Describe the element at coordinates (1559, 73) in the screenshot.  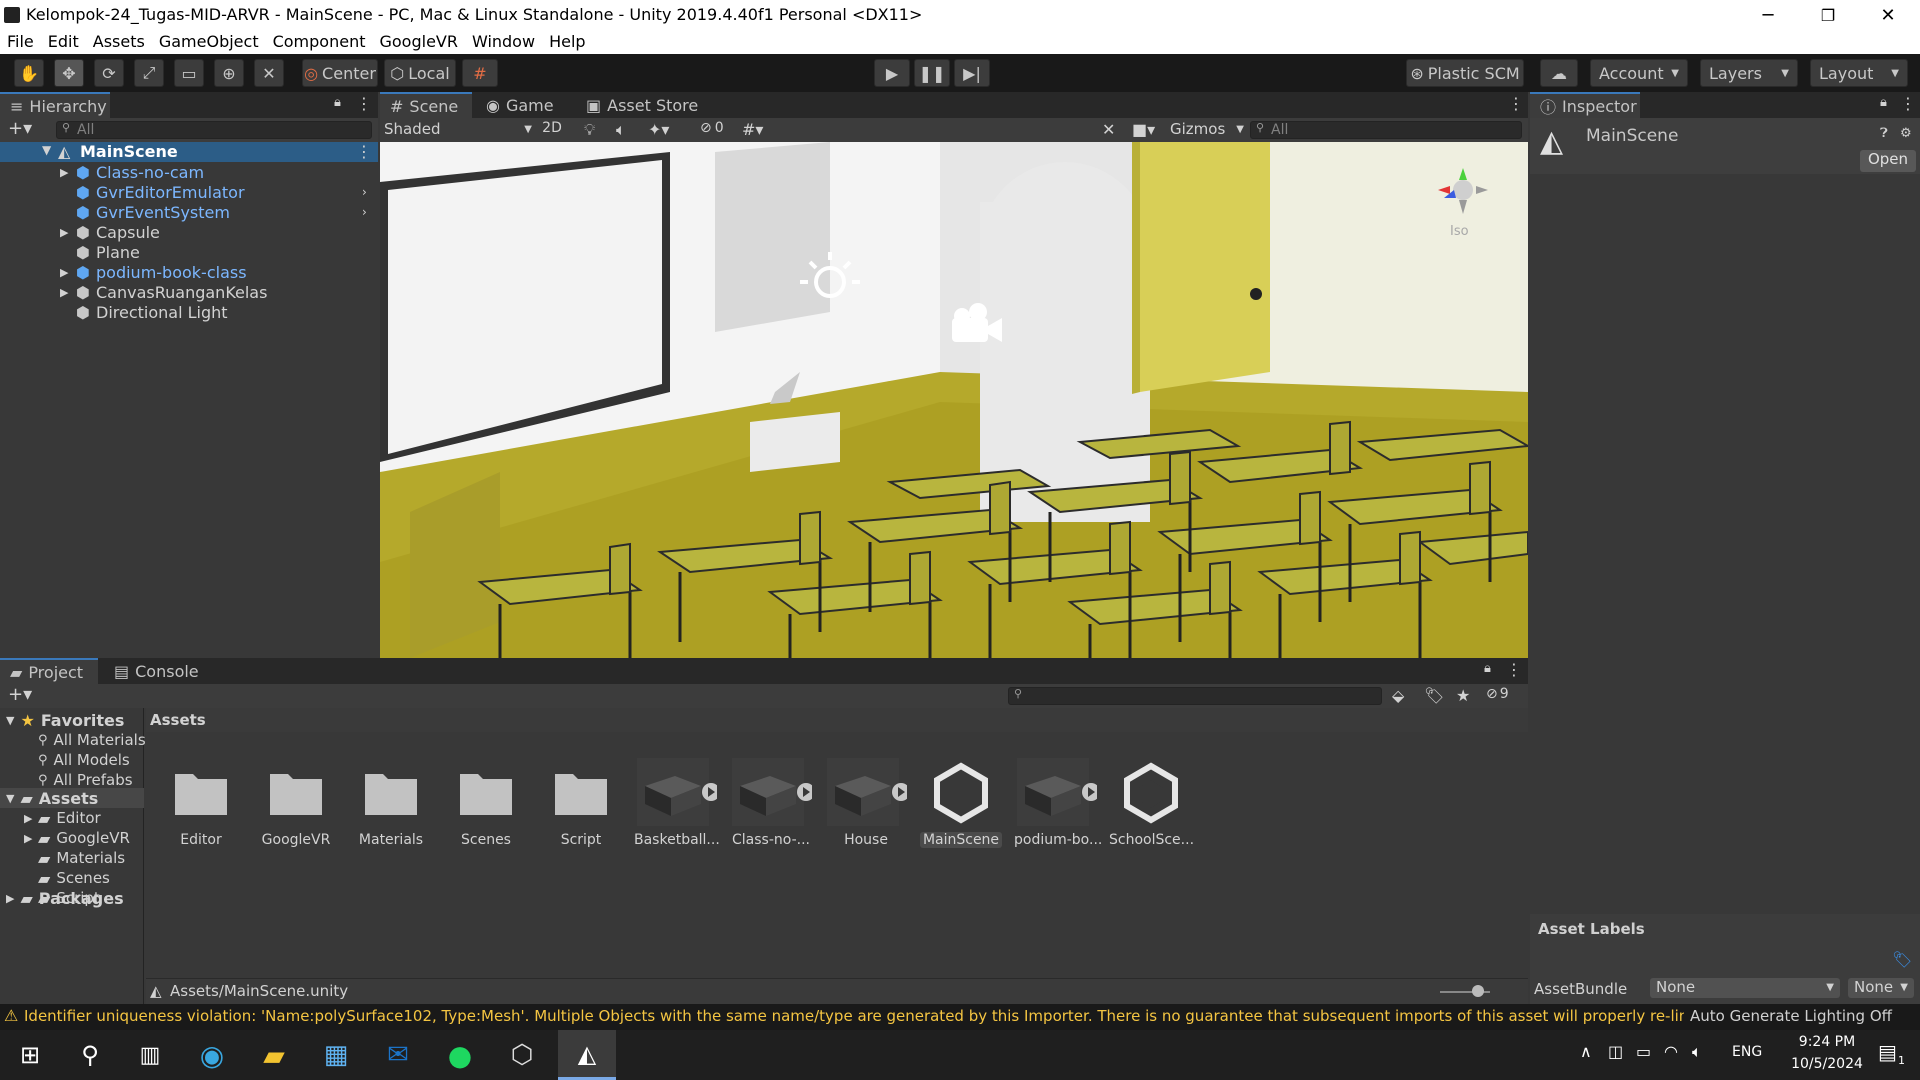
I see `collab-cloud-button: ☁` at that location.